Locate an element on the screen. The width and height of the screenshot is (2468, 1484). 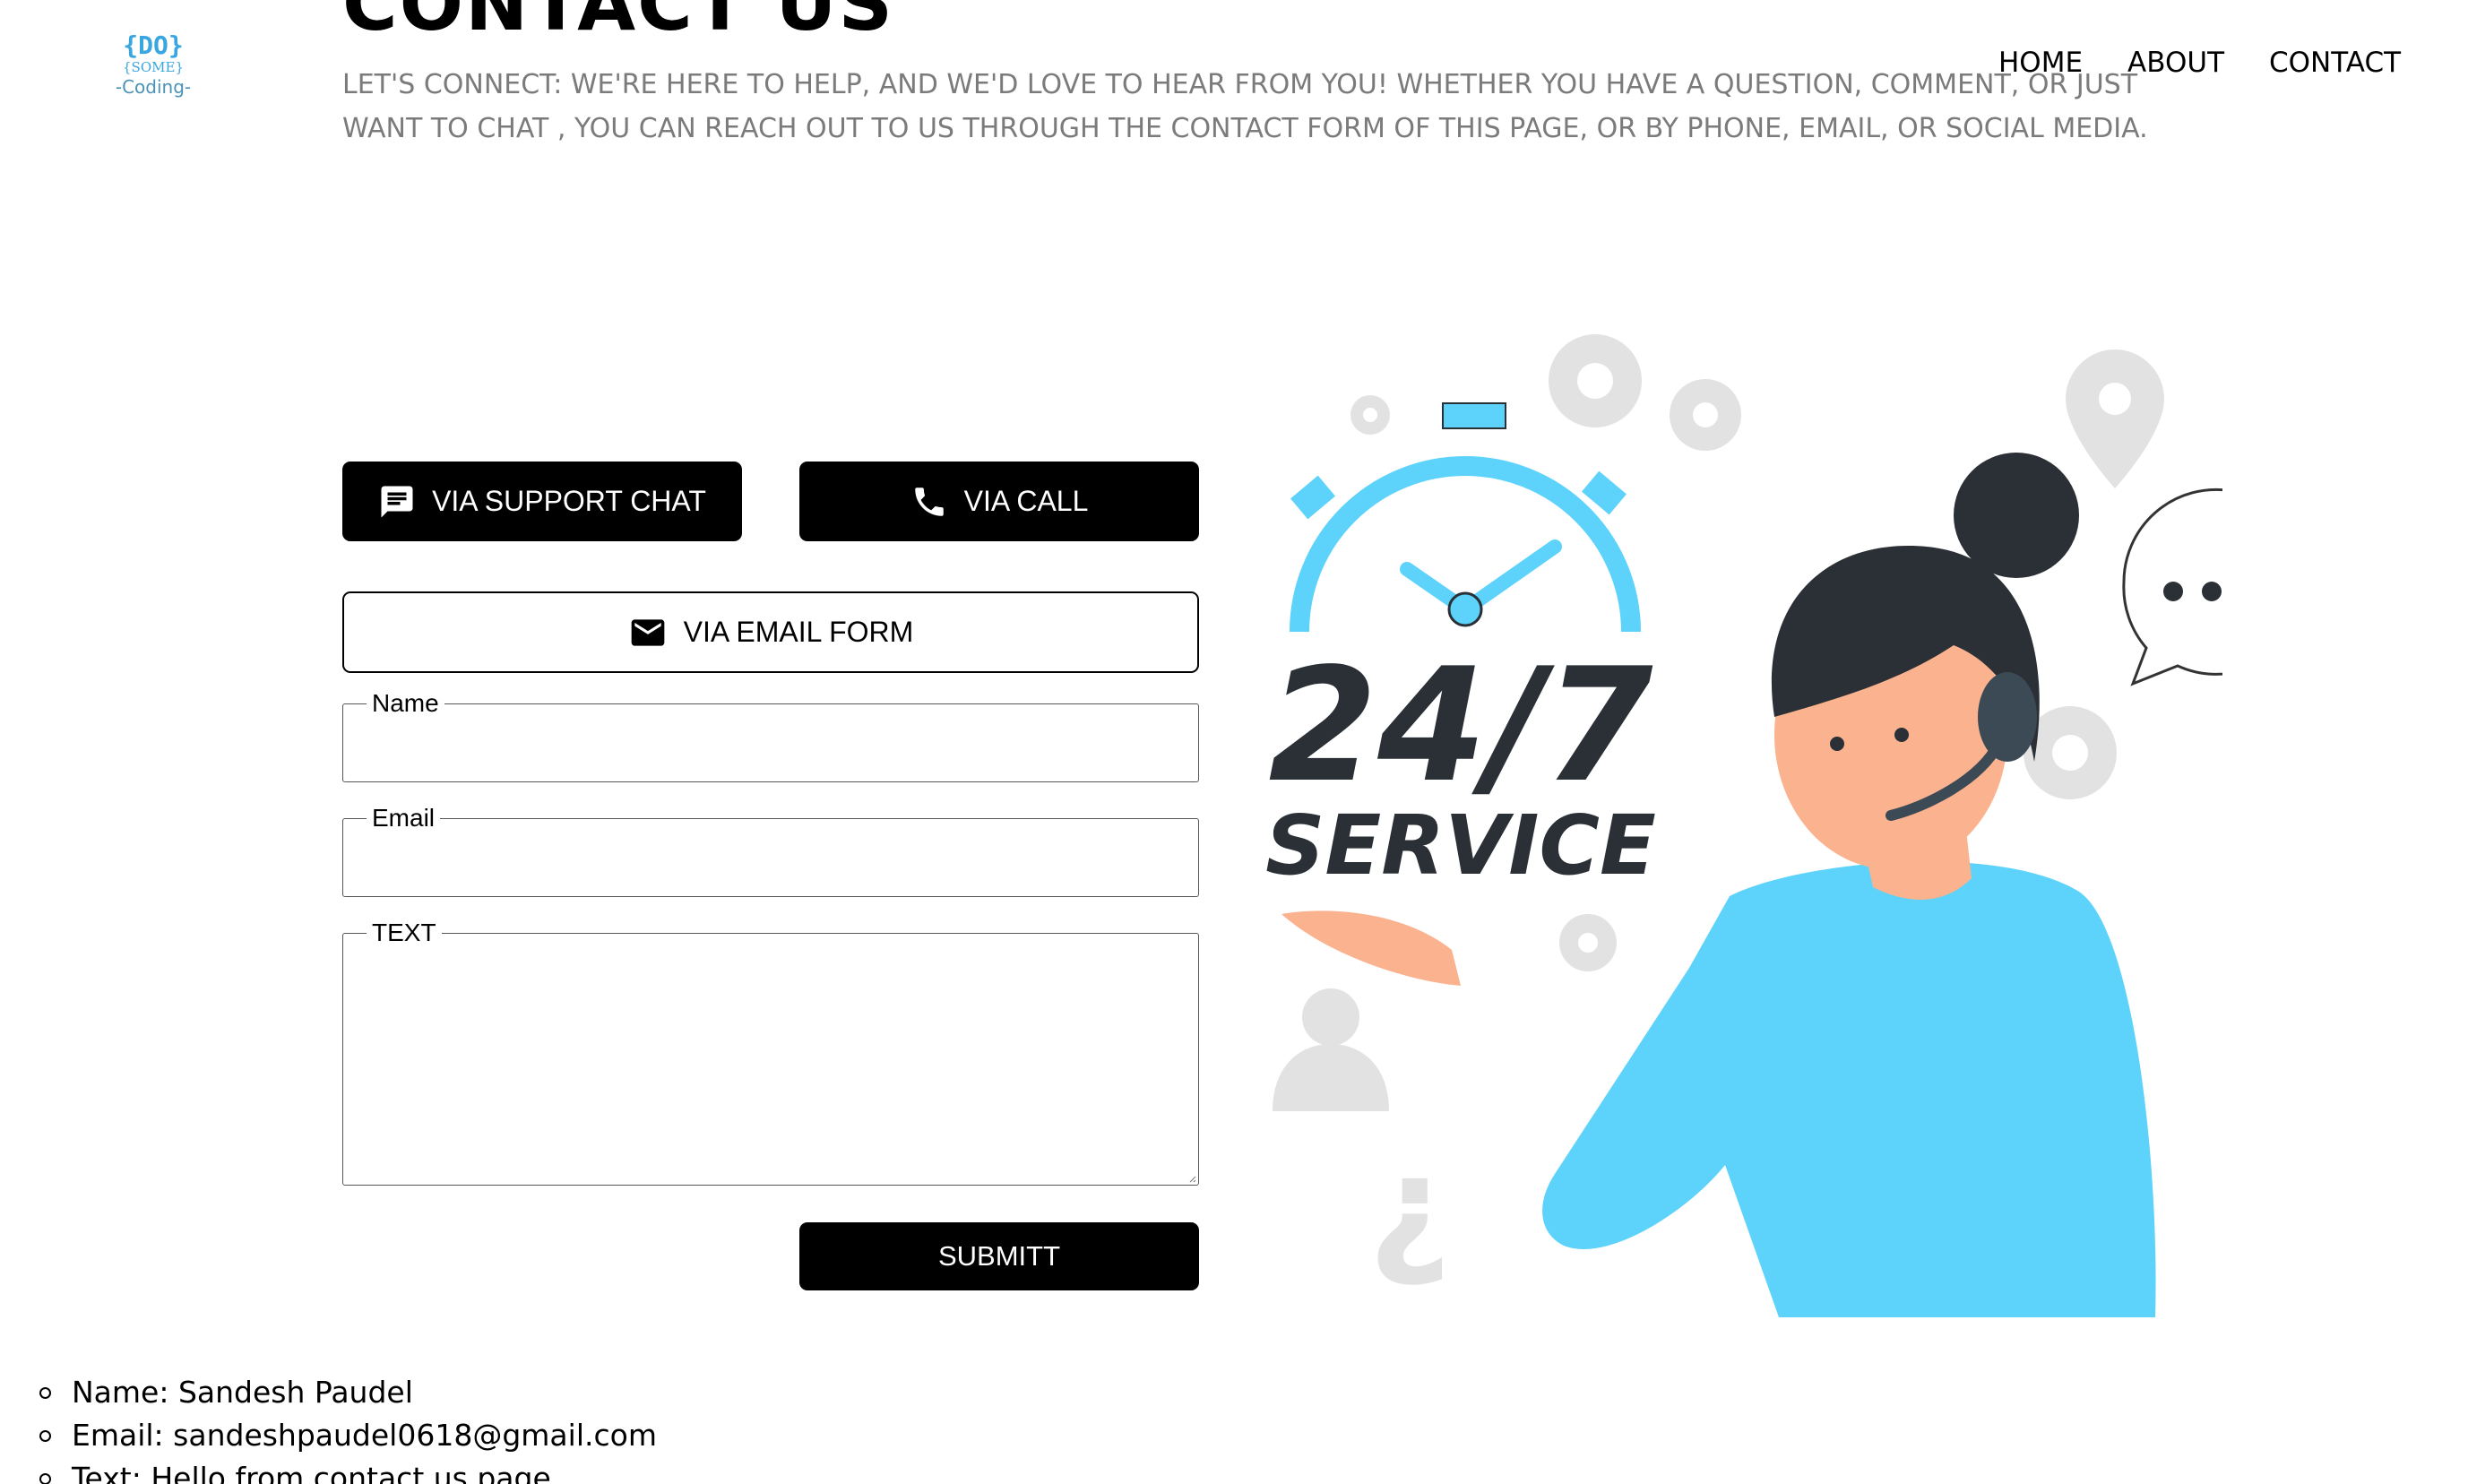
name-field-label: Name is located at coordinates (406, 703).